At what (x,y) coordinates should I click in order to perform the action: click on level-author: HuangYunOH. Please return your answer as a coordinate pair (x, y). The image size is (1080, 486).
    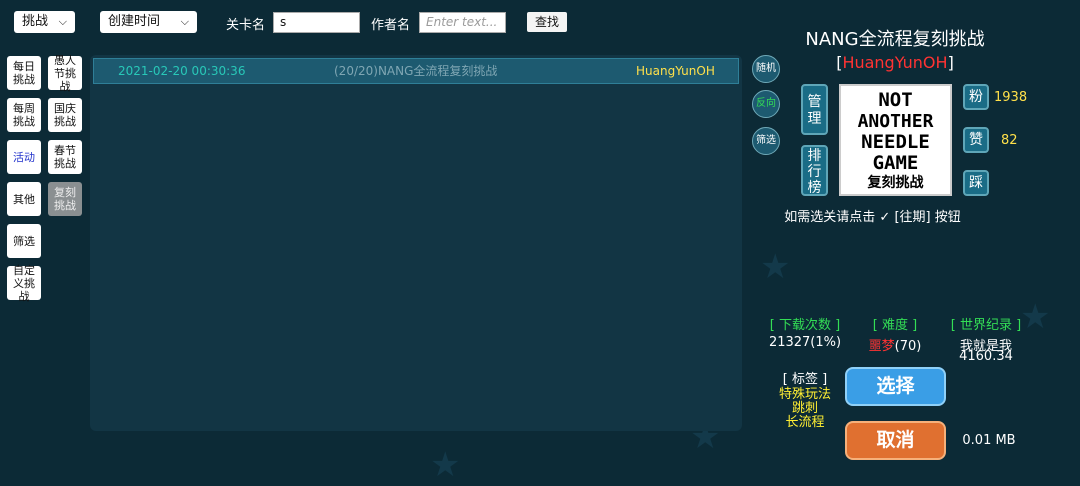
    Looking at the image, I should click on (894, 62).